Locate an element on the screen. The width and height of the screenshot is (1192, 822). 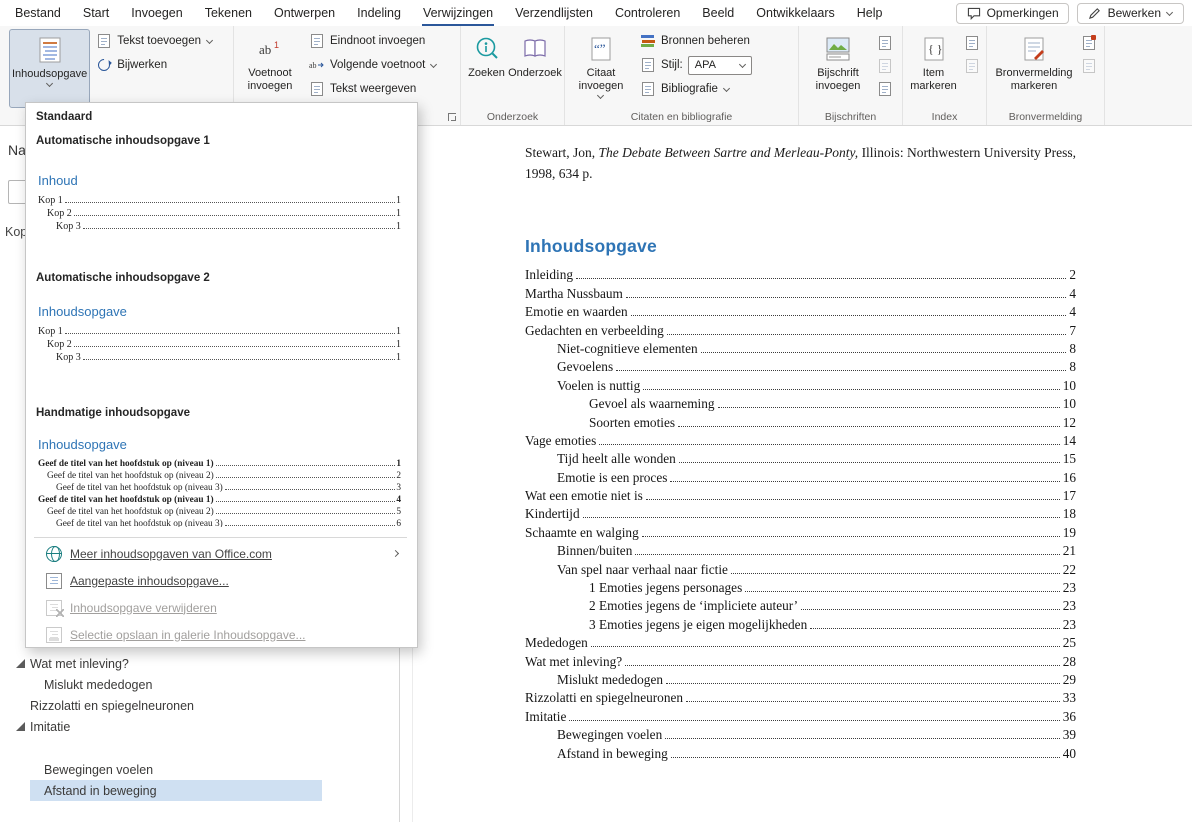
bibliography-button: Bibliografie is located at coordinates (696, 89).